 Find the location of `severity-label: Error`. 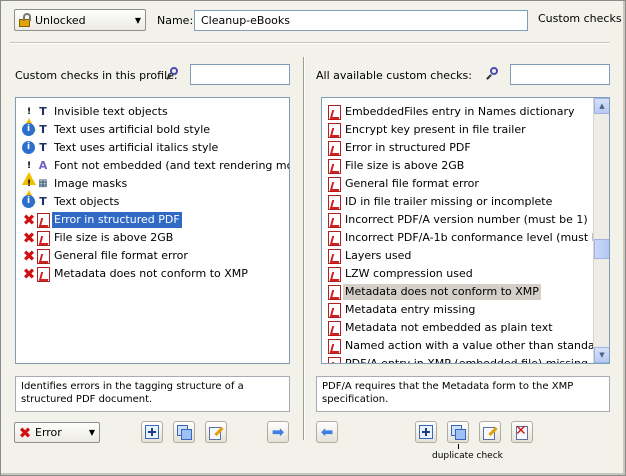

severity-label: Error is located at coordinates (48, 432).